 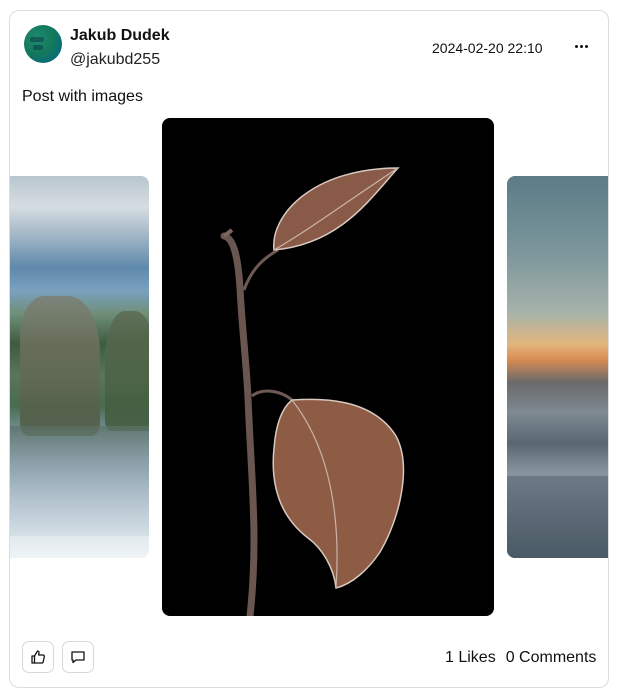 I want to click on post-actions, so click(x=58, y=657).